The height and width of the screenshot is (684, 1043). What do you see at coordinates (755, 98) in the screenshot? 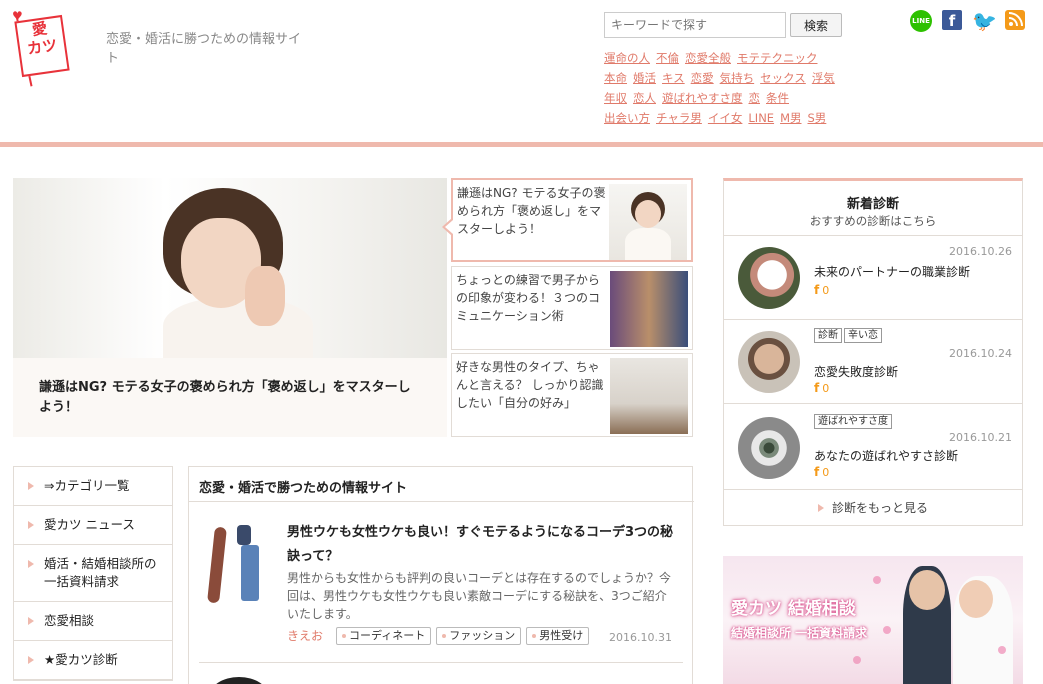
I see `tag-link: 恋` at bounding box center [755, 98].